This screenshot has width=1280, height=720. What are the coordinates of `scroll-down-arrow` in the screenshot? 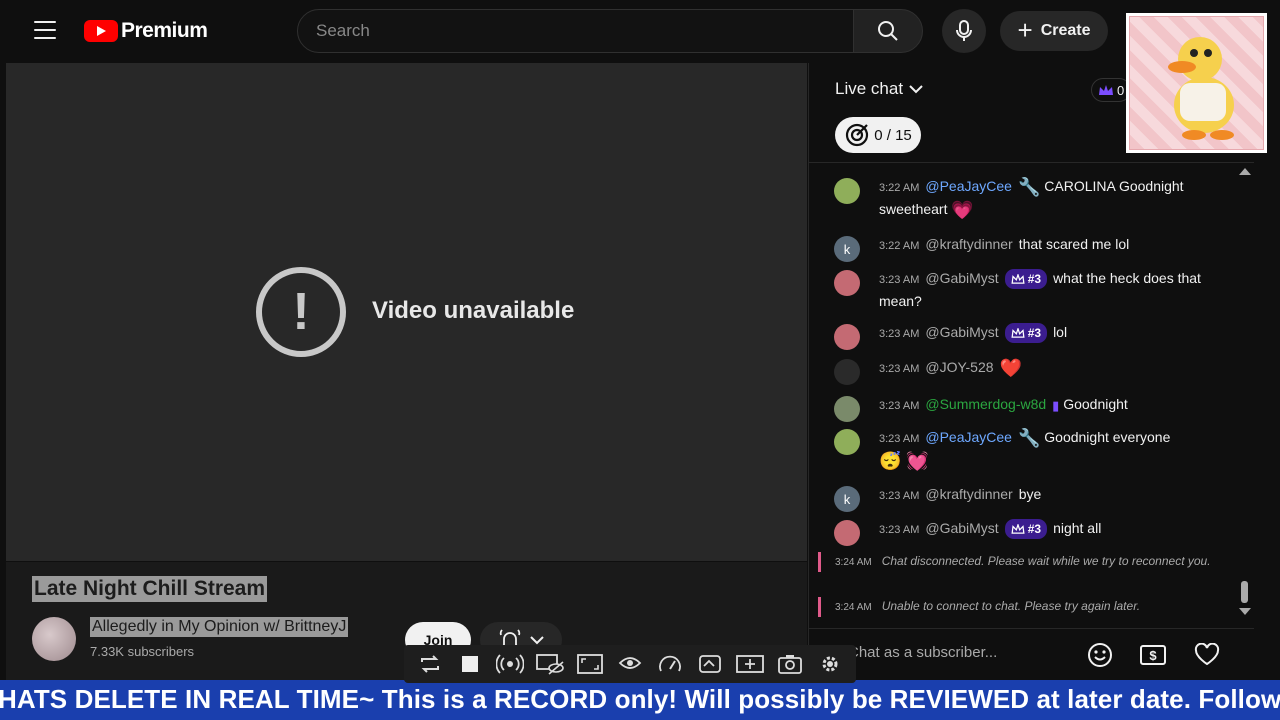 It's located at (1245, 611).